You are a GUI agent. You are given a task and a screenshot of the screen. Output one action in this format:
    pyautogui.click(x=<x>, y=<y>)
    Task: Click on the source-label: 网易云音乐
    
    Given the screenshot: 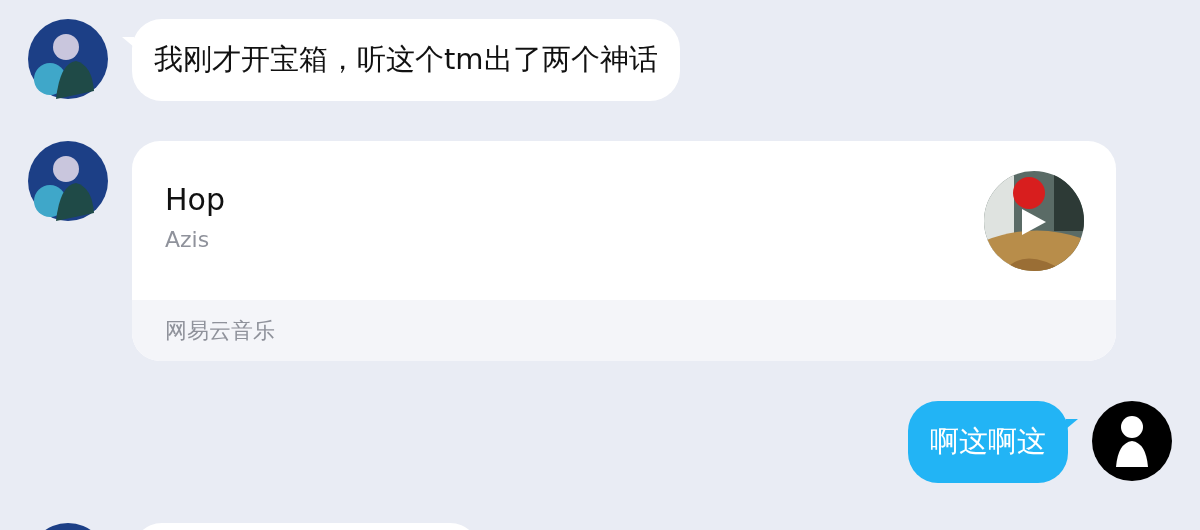 What is the action you would take?
    pyautogui.click(x=220, y=330)
    